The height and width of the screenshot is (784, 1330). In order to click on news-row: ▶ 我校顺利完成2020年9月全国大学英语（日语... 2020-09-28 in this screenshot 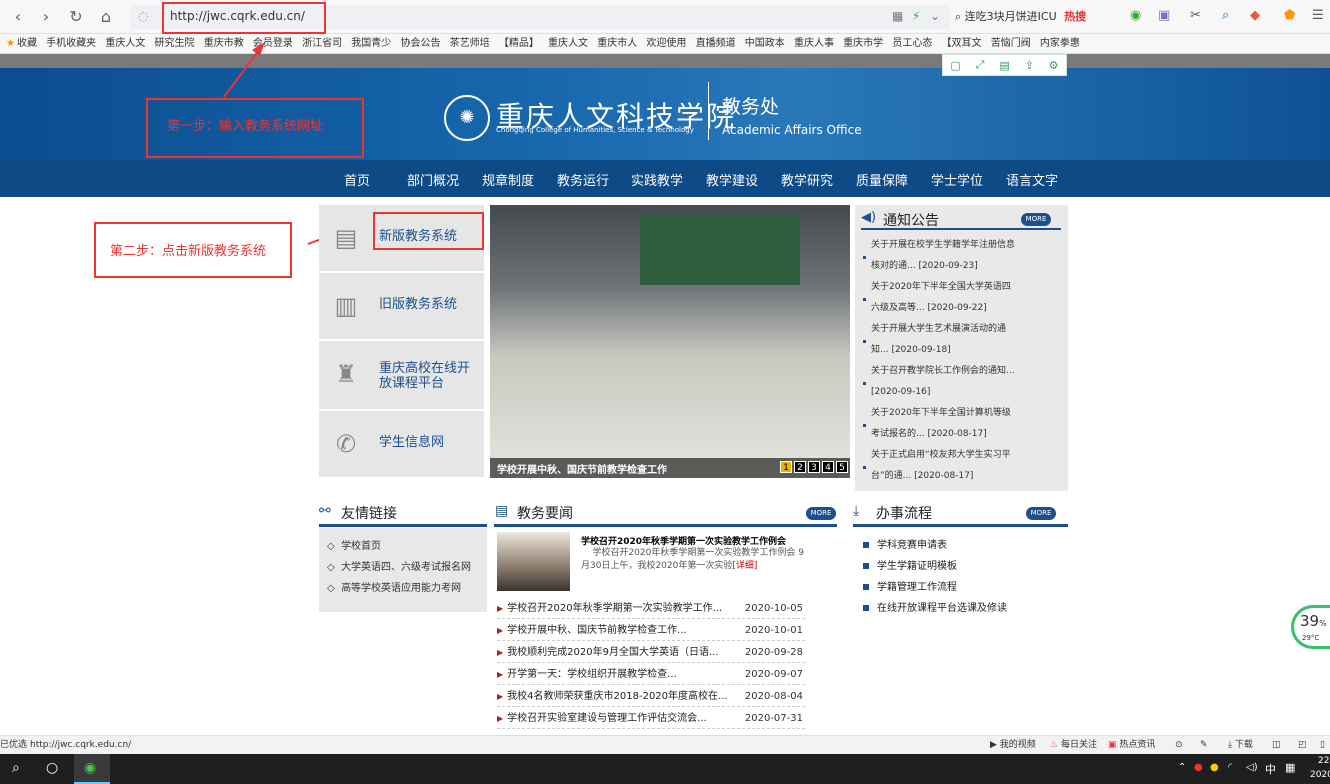, I will do `click(651, 652)`.